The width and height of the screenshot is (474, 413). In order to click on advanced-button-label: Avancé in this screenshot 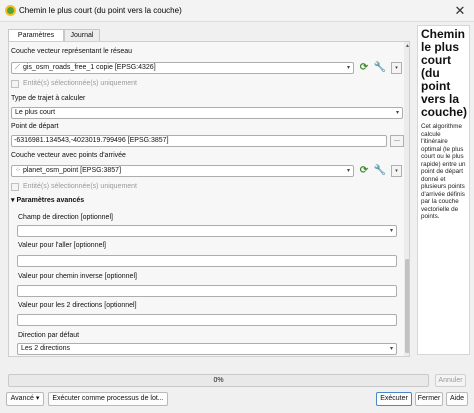, I will do `click(22, 398)`.